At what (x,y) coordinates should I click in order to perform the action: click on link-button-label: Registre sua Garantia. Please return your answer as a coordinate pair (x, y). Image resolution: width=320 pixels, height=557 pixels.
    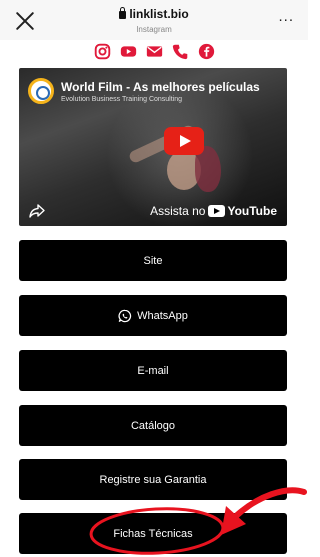
    Looking at the image, I should click on (153, 479).